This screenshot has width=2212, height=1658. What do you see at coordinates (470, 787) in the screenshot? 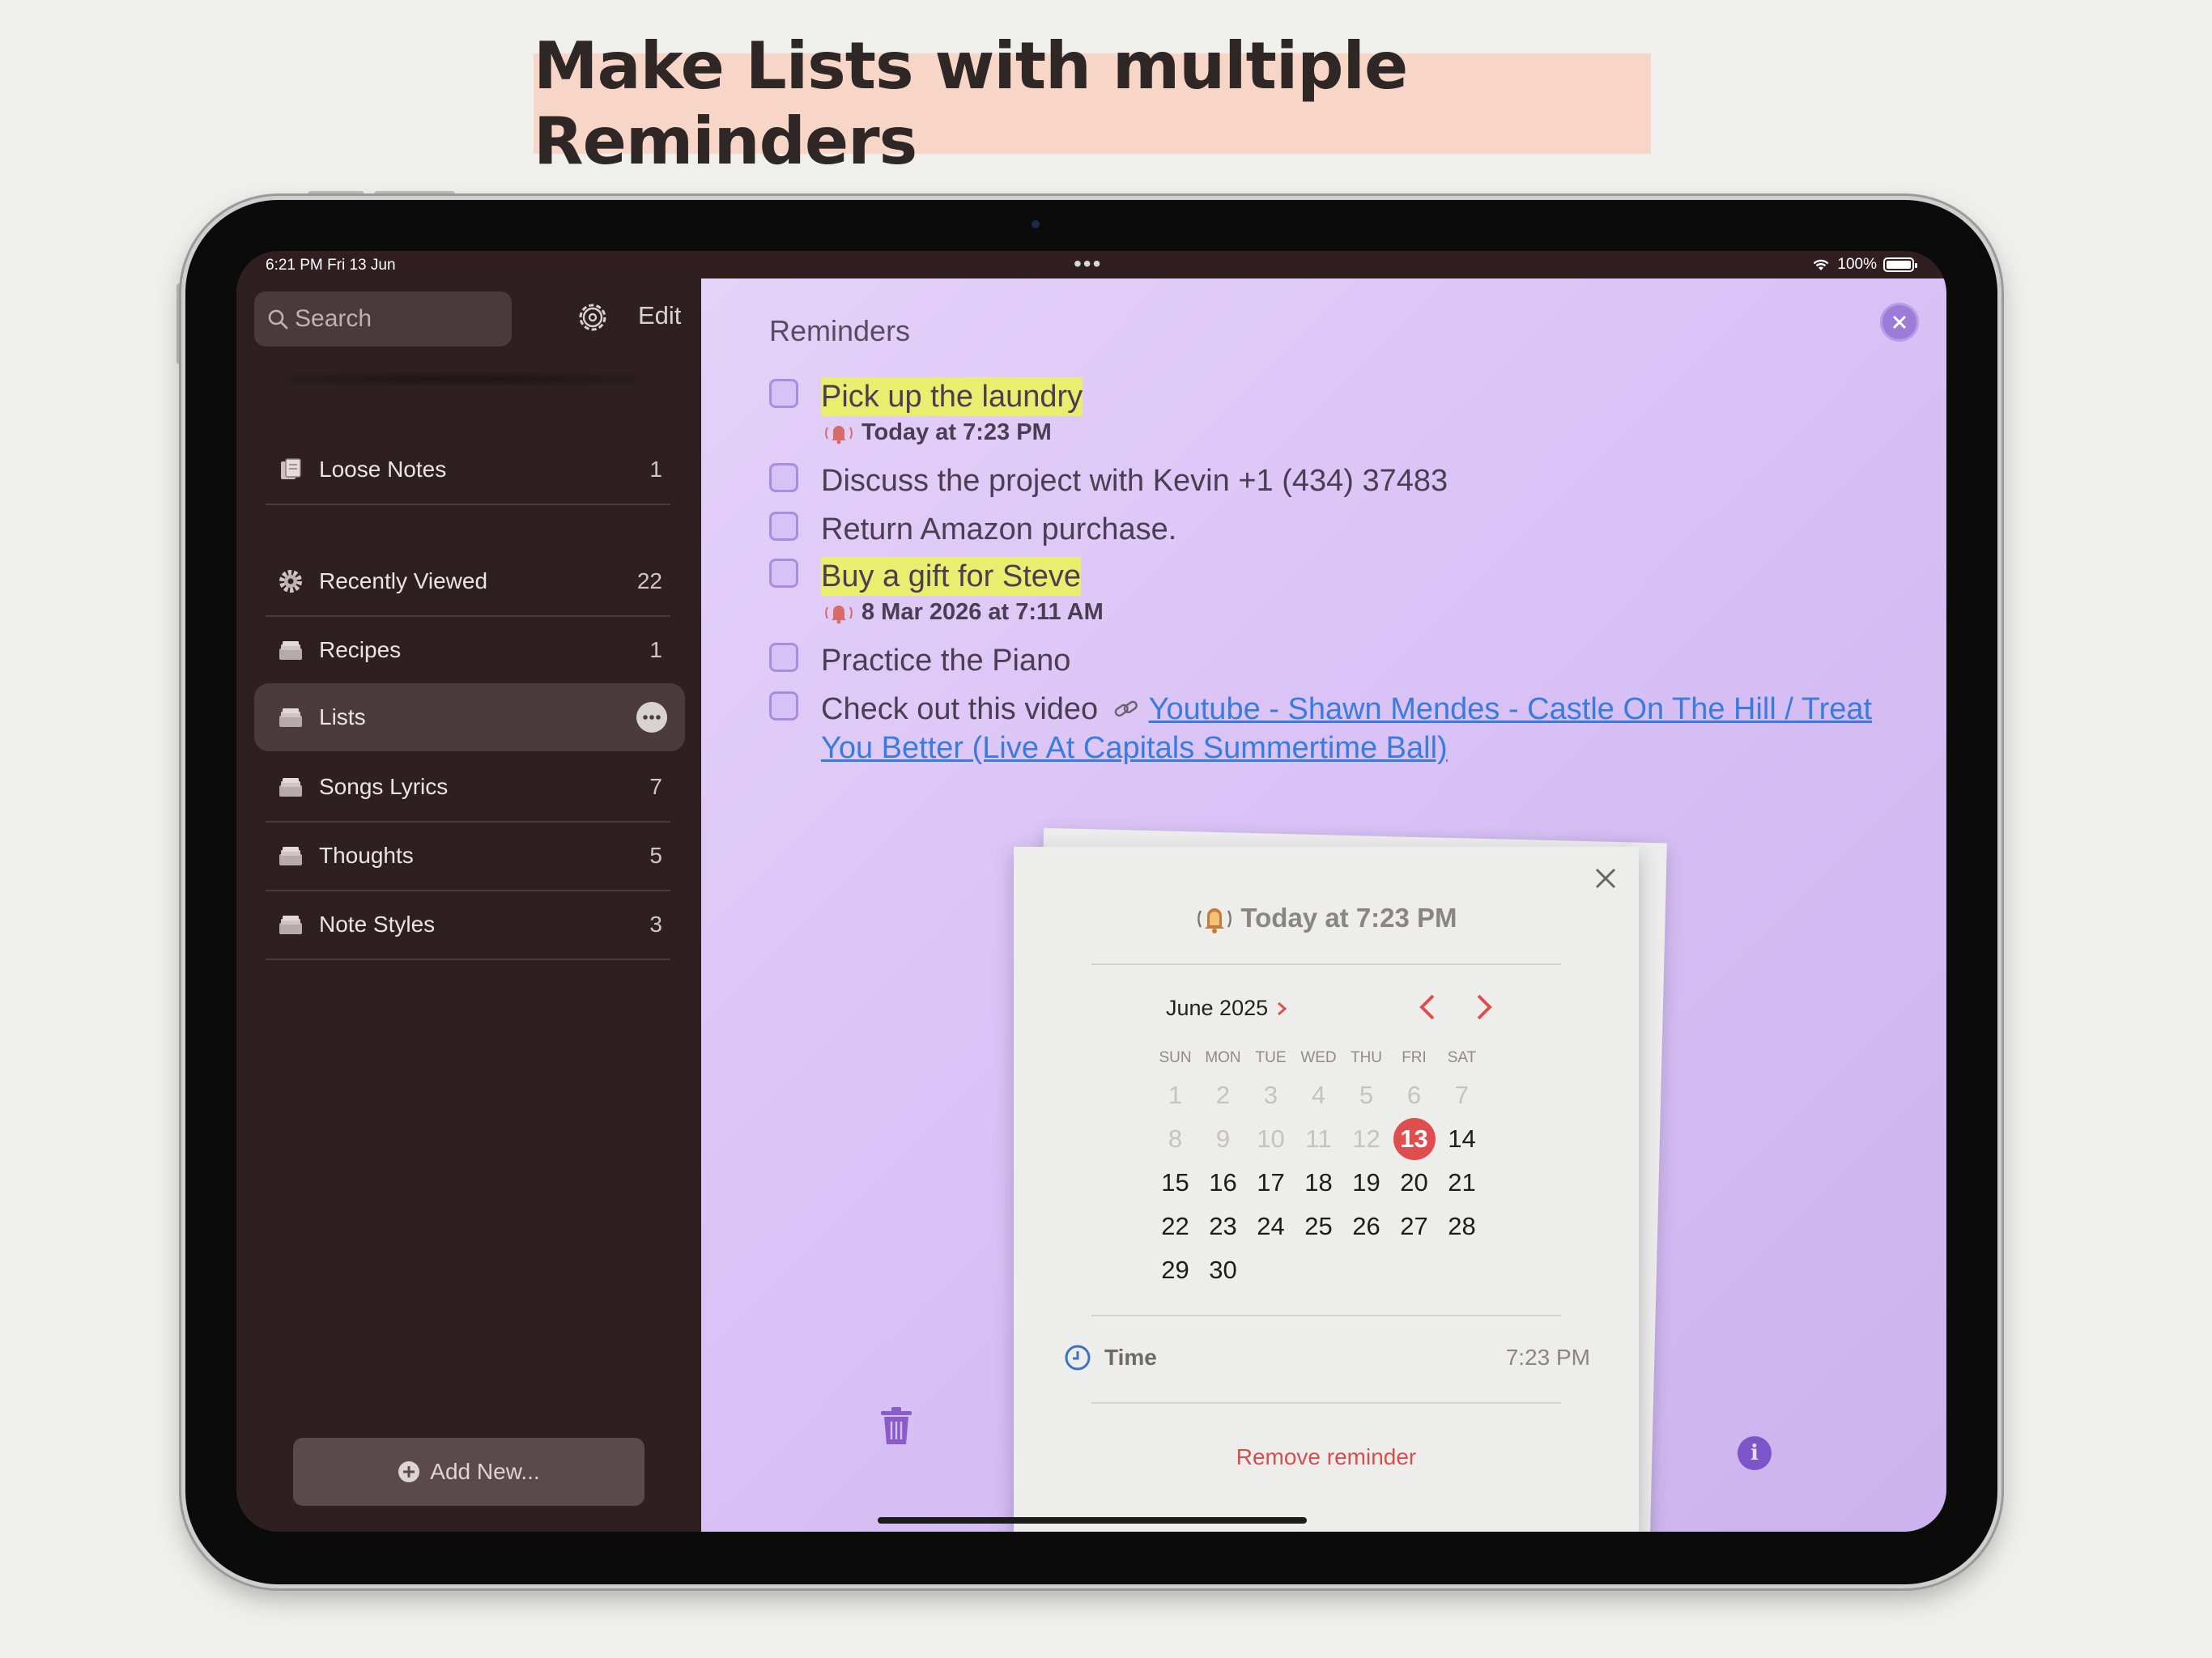
I see `sidebar-item-songs-lyrics: Songs Lyrics 7` at bounding box center [470, 787].